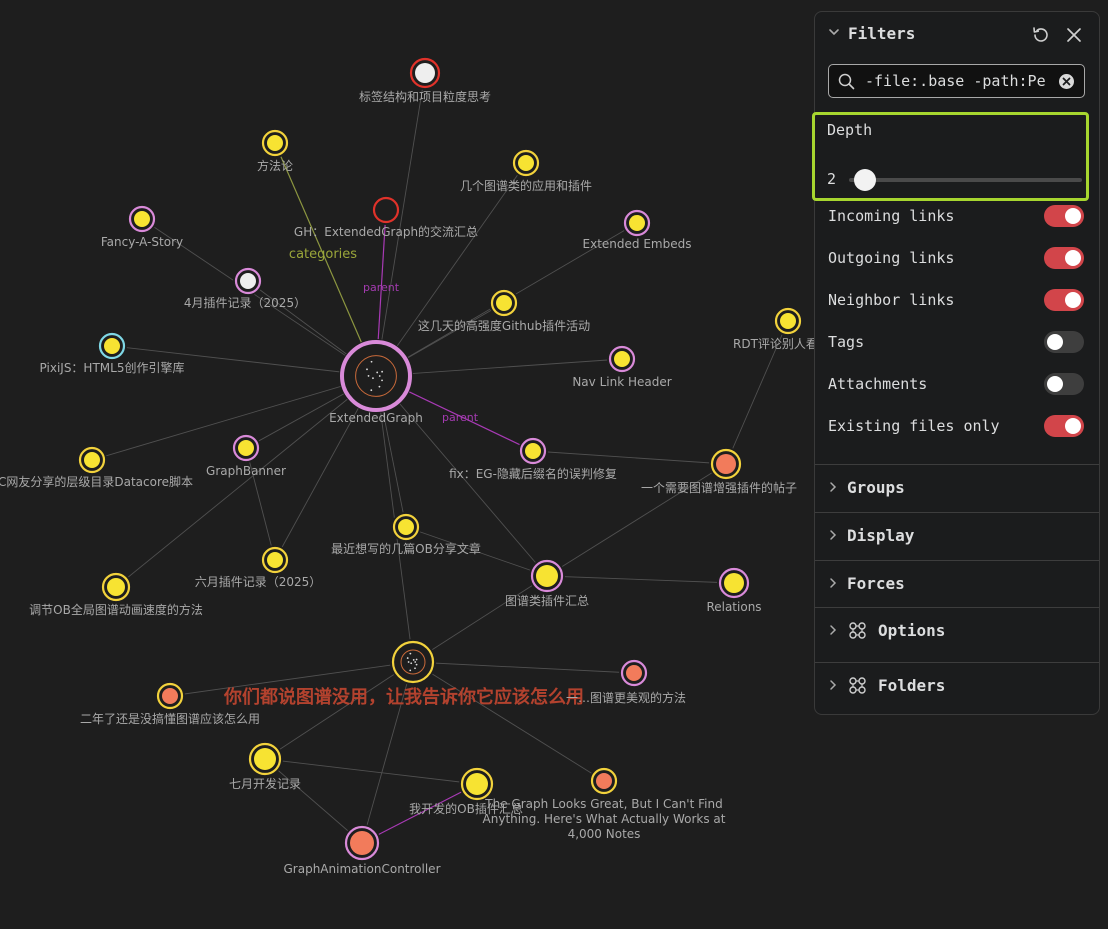 The image size is (1108, 929). I want to click on section-groups: Groups, so click(957, 487).